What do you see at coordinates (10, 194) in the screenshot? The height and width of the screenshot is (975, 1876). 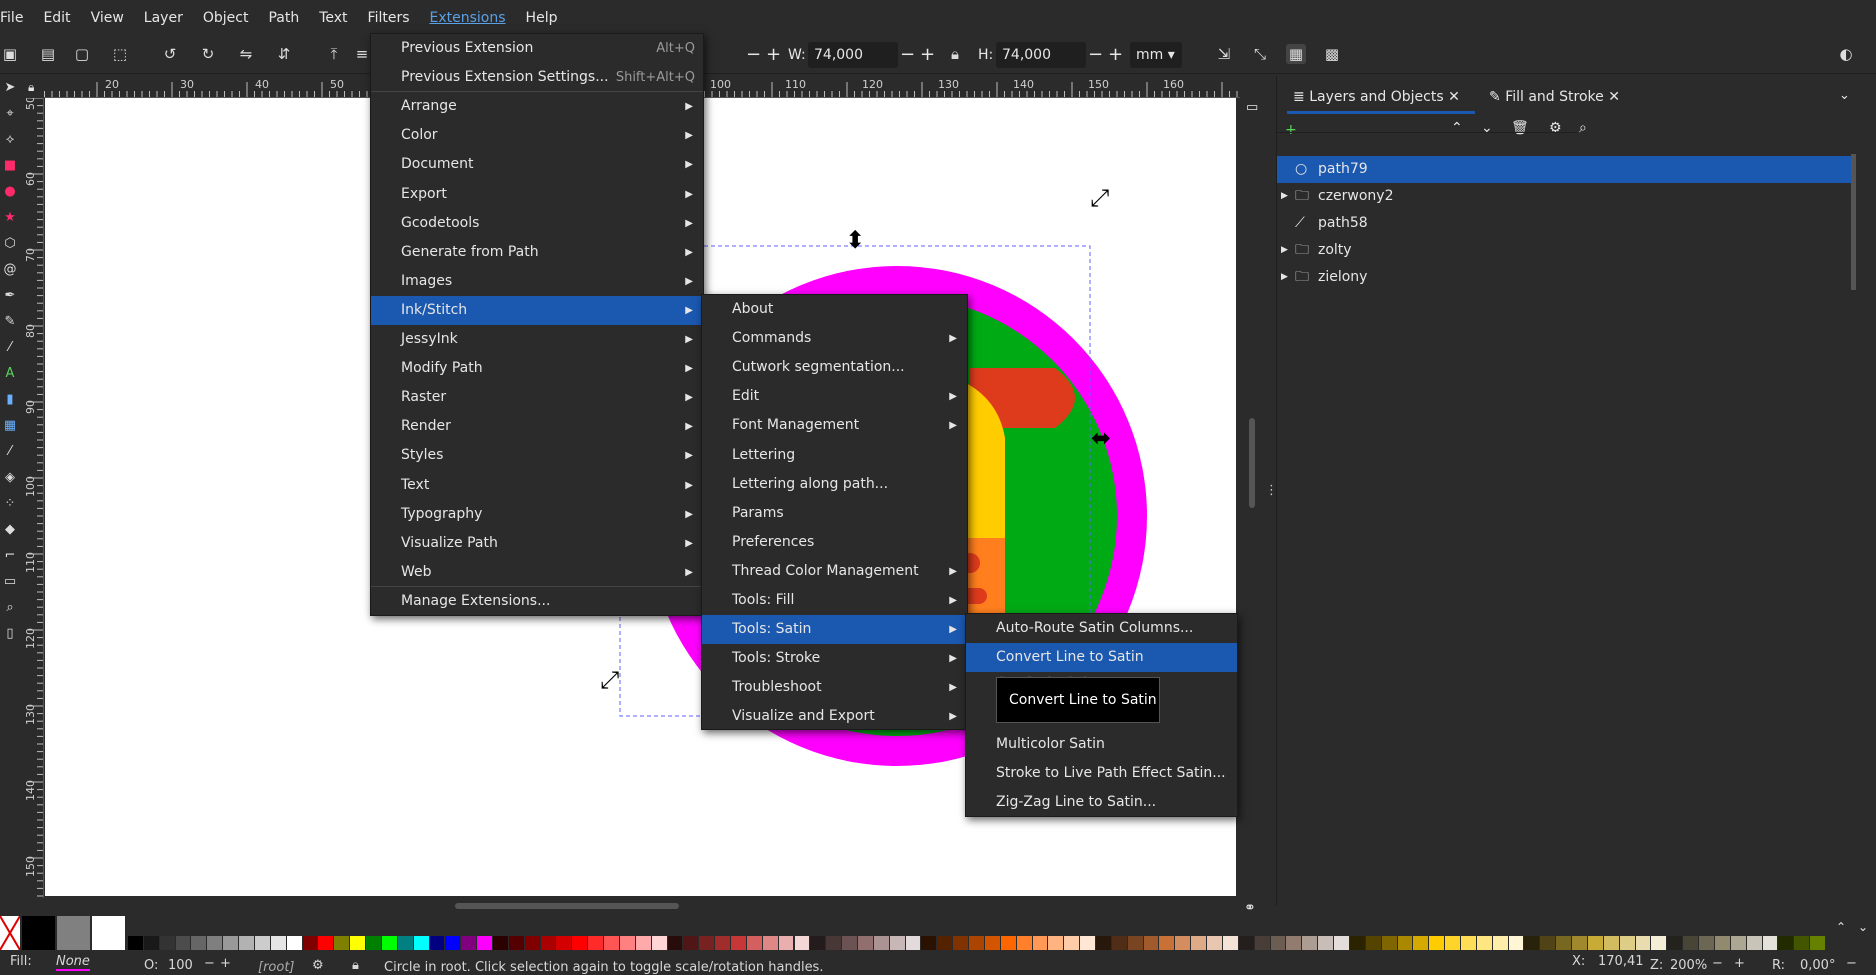 I see `ellipse-tool-icon: ●` at bounding box center [10, 194].